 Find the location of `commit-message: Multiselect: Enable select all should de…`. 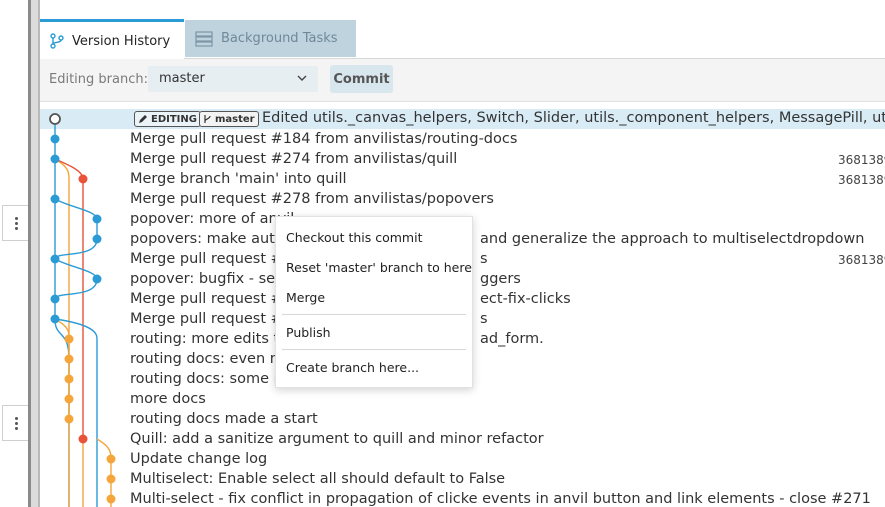

commit-message: Multiselect: Enable select all should de… is located at coordinates (318, 479).